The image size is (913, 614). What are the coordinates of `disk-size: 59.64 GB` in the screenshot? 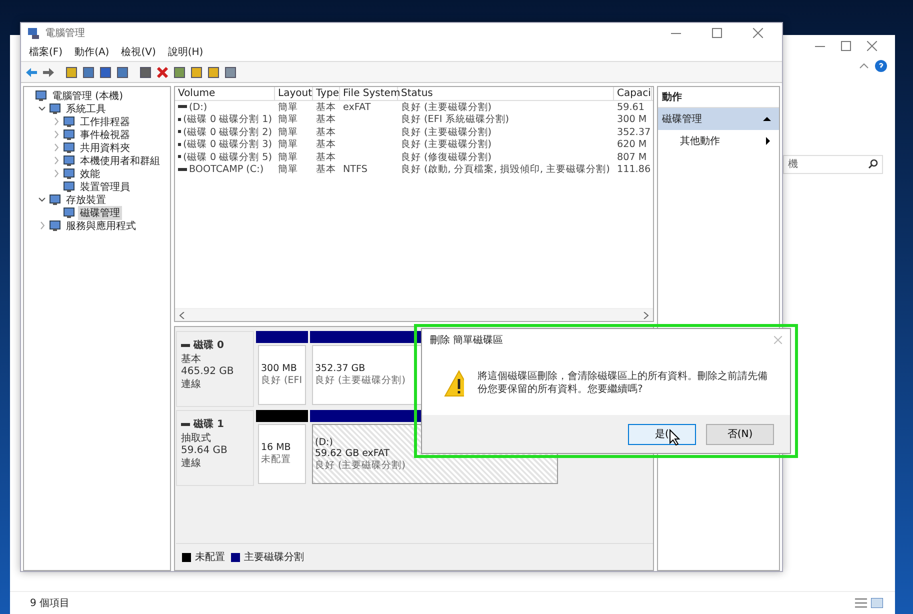 It's located at (204, 450).